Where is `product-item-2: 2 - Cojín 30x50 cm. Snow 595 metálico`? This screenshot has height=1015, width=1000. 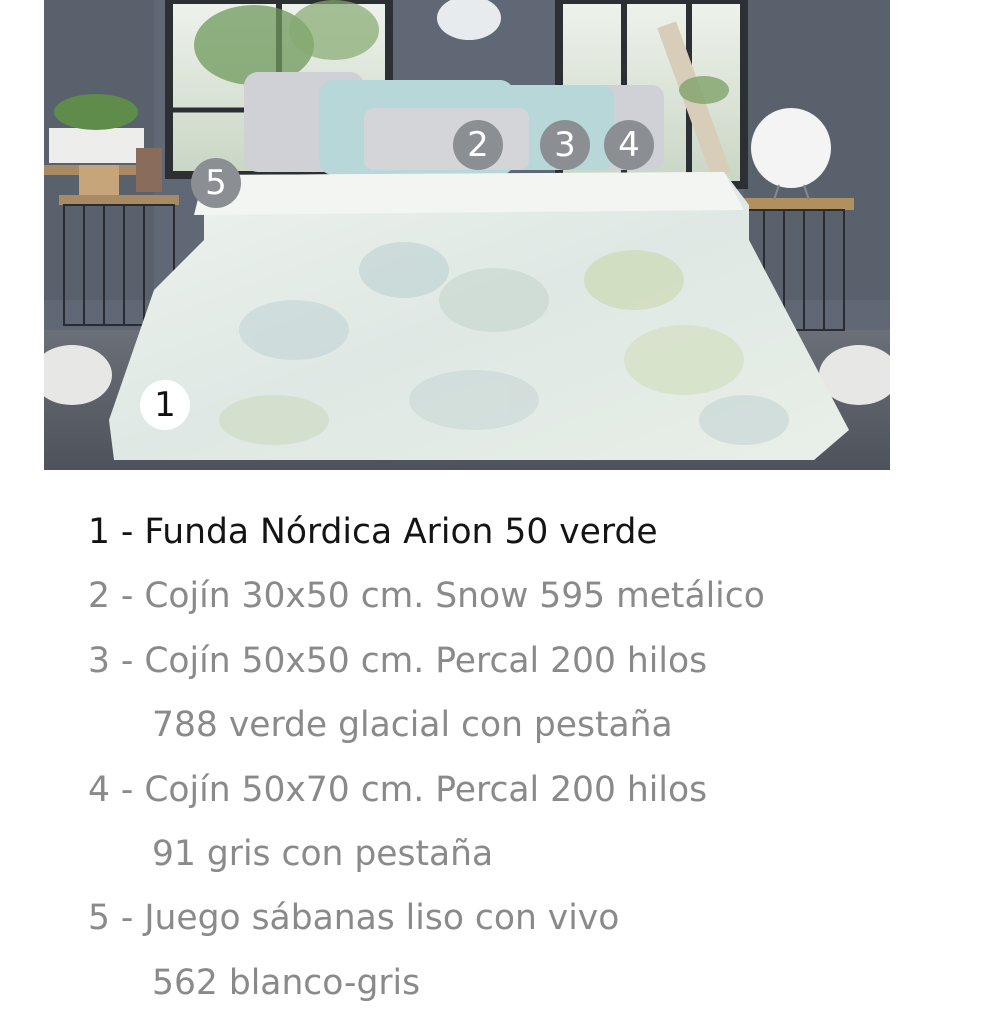 product-item-2: 2 - Cojín 30x50 cm. Snow 595 metálico is located at coordinates (538, 596).